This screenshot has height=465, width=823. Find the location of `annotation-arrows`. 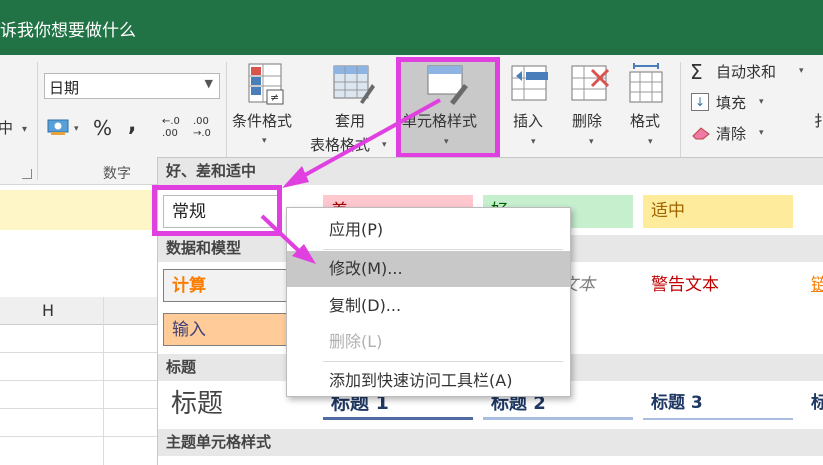

annotation-arrows is located at coordinates (350, 181).